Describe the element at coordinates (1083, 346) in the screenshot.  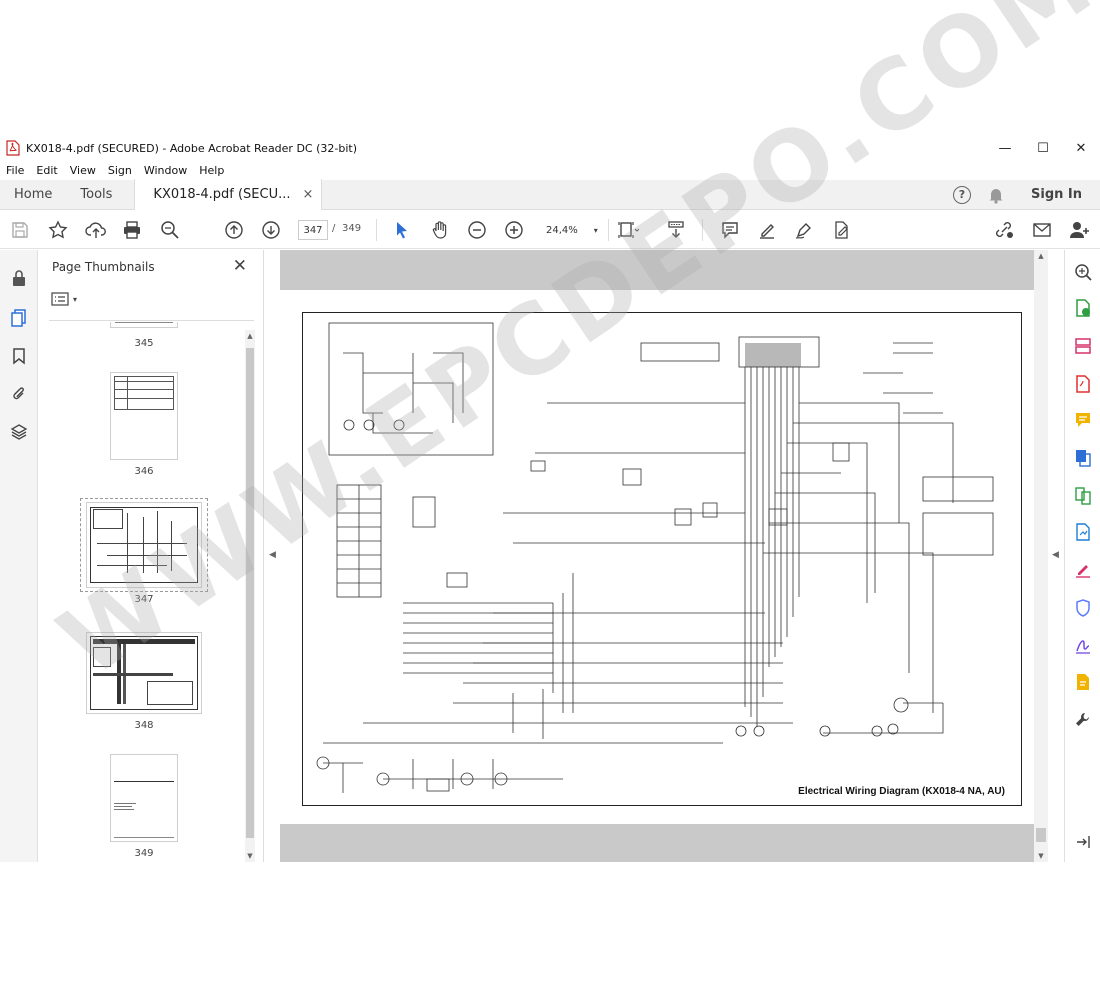
I see `organize-pages-icon` at that location.